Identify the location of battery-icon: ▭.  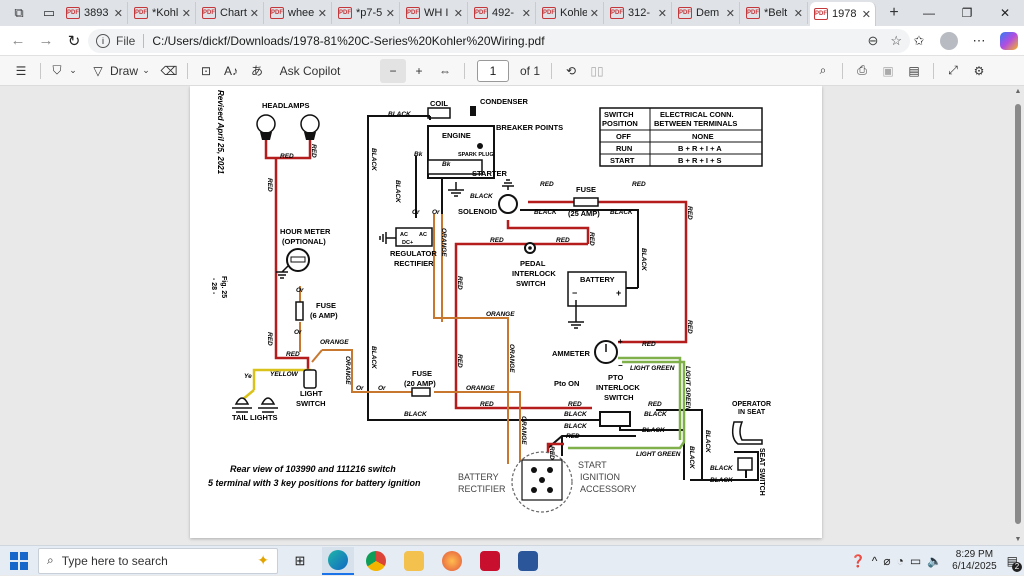
(915, 561).